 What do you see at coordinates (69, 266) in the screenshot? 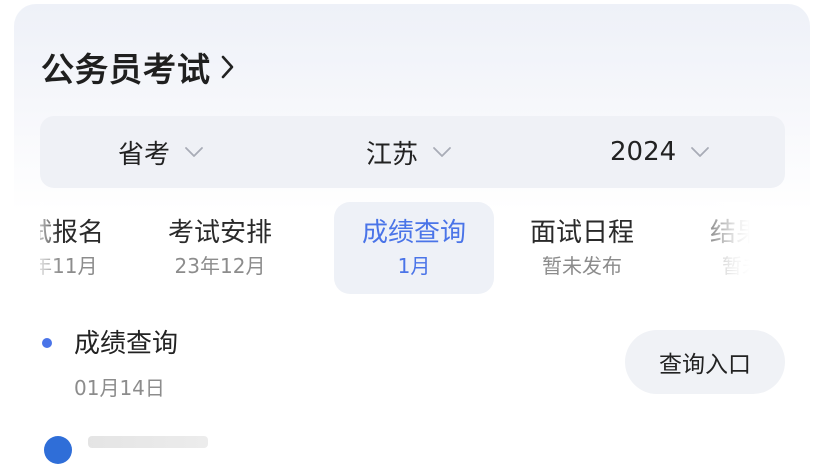
I see `tab-date: 23年11月` at bounding box center [69, 266].